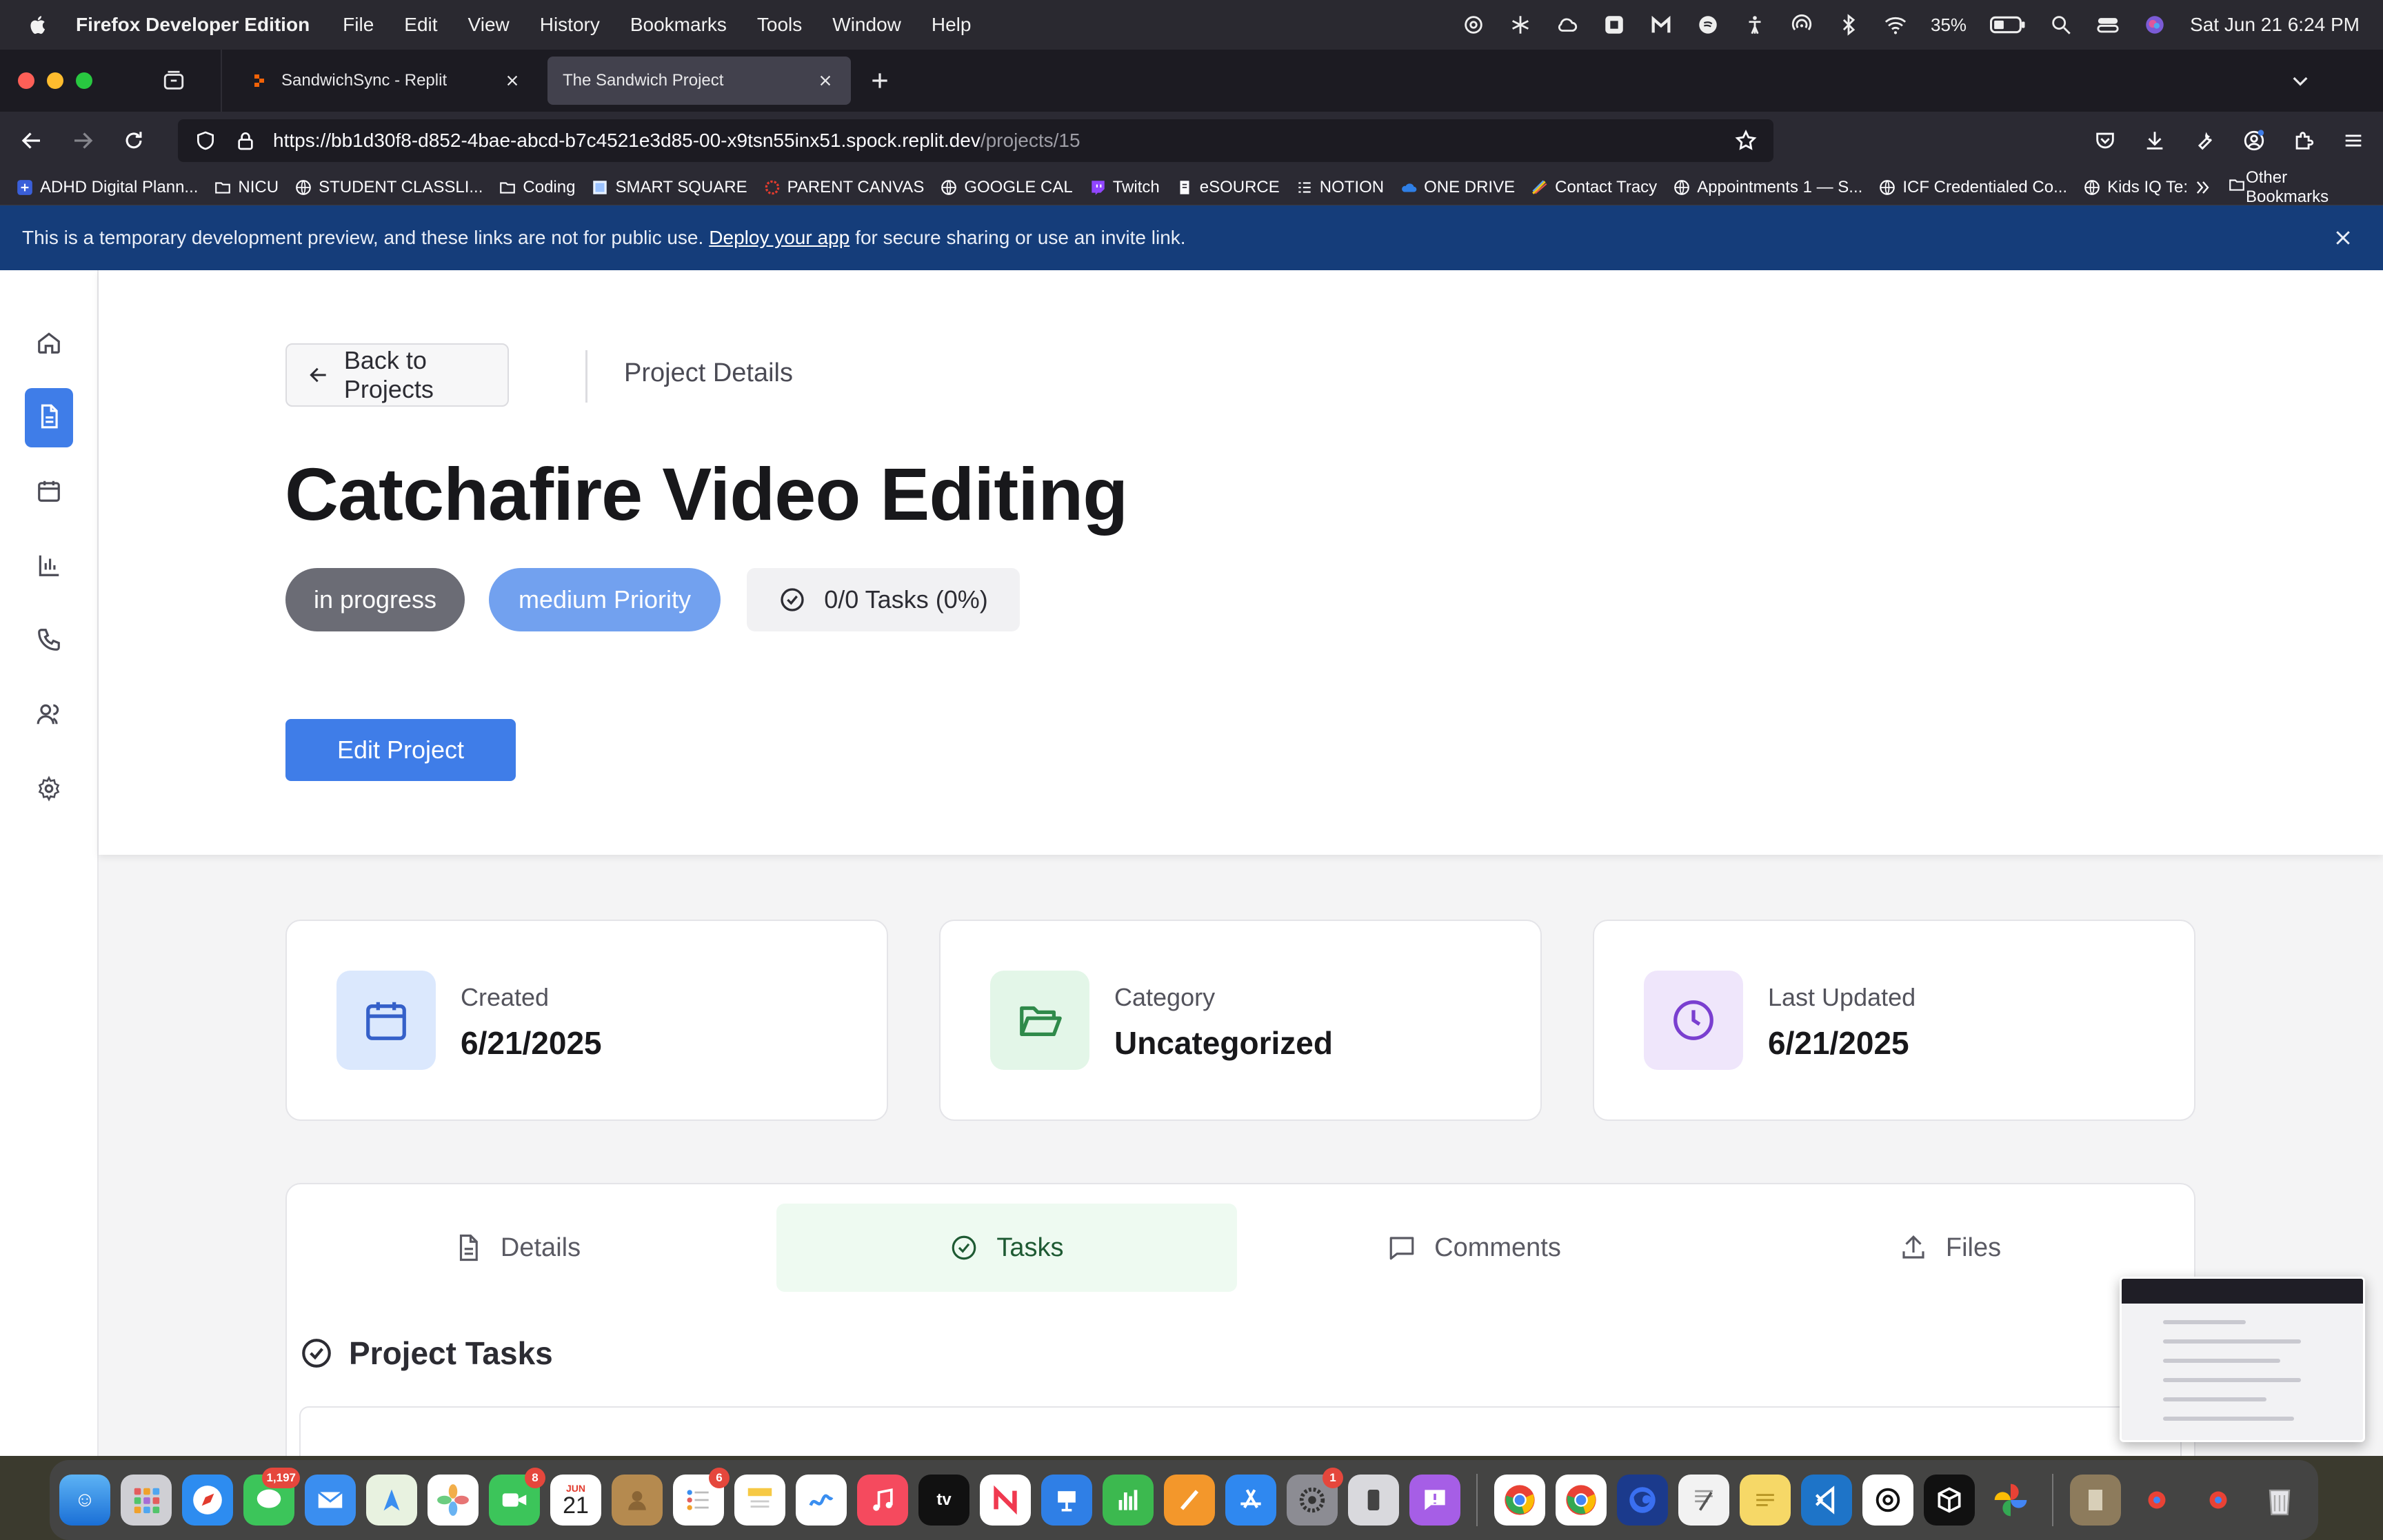 The image size is (2383, 1540). Describe the element at coordinates (1066, 1501) in the screenshot. I see `keynote-icon` at that location.